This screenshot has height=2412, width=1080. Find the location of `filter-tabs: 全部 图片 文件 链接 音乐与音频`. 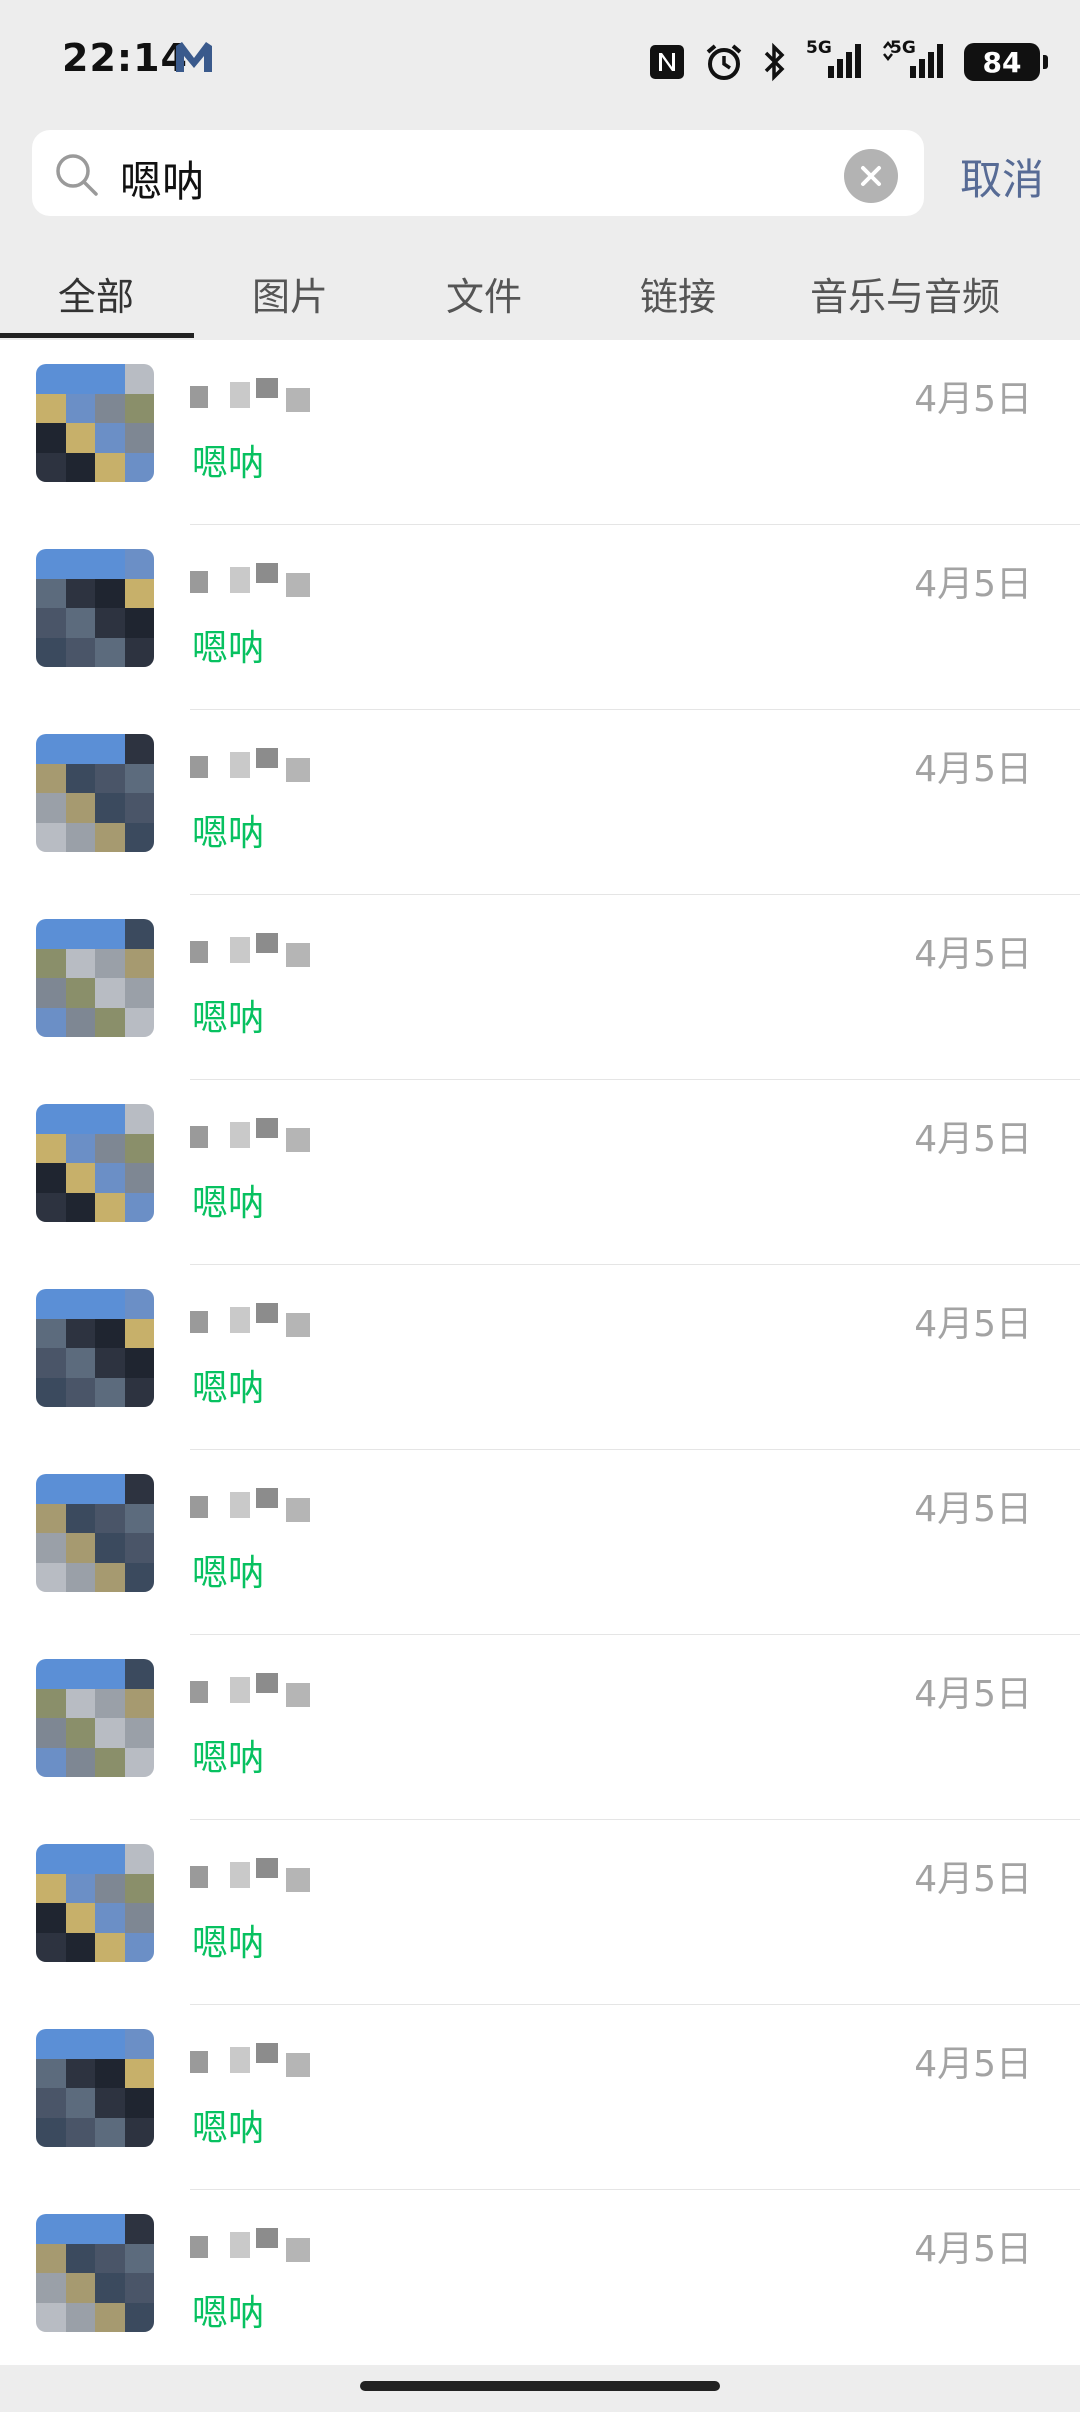

filter-tabs: 全部 图片 文件 链接 音乐与音频 is located at coordinates (540, 288).